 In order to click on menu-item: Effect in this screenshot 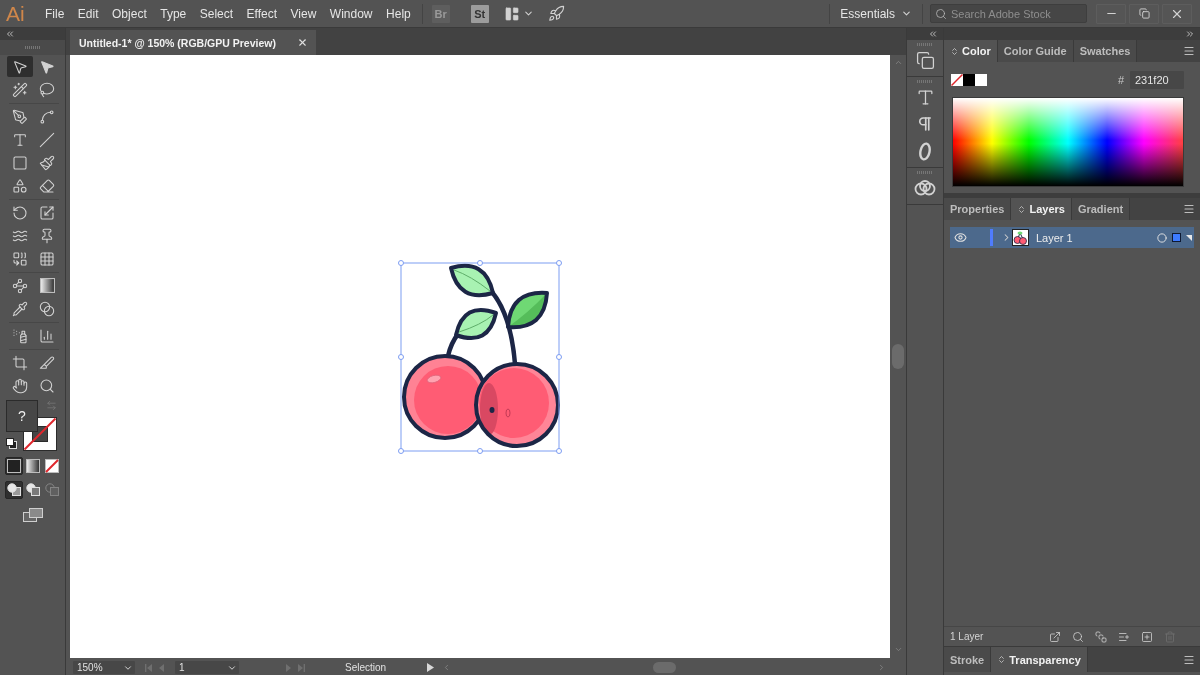, I will do `click(262, 13)`.